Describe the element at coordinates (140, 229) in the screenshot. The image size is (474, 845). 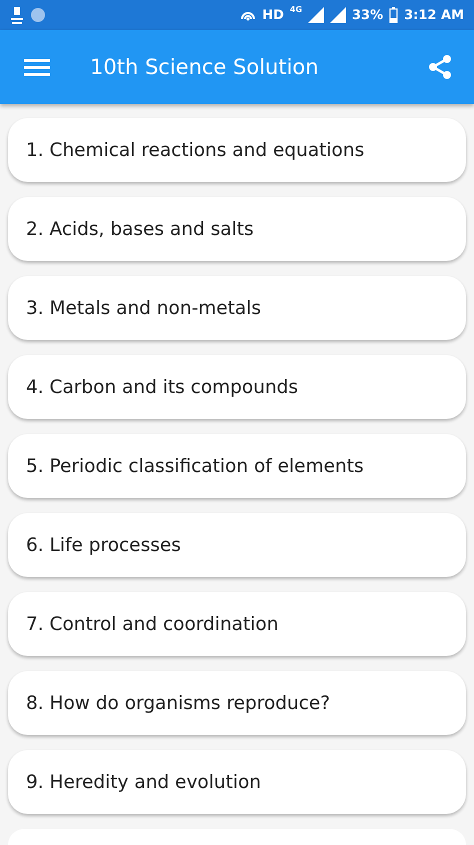
I see `chapter-title: 2. Acids, bases and salts` at that location.